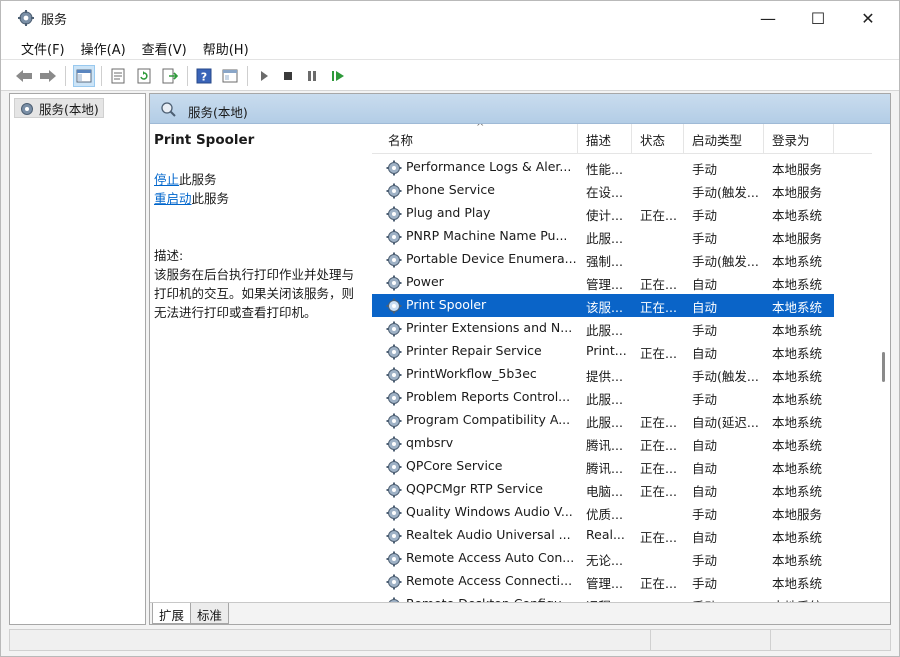 The image size is (900, 657). I want to click on console-tree-icon, so click(84, 76).